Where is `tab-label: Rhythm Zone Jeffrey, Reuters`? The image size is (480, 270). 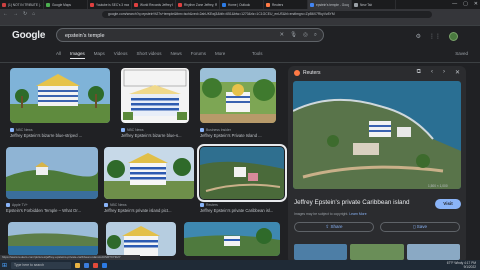
tab-label: Rhythm Zone Jeffrey, Reuters is located at coordinates (200, 4).